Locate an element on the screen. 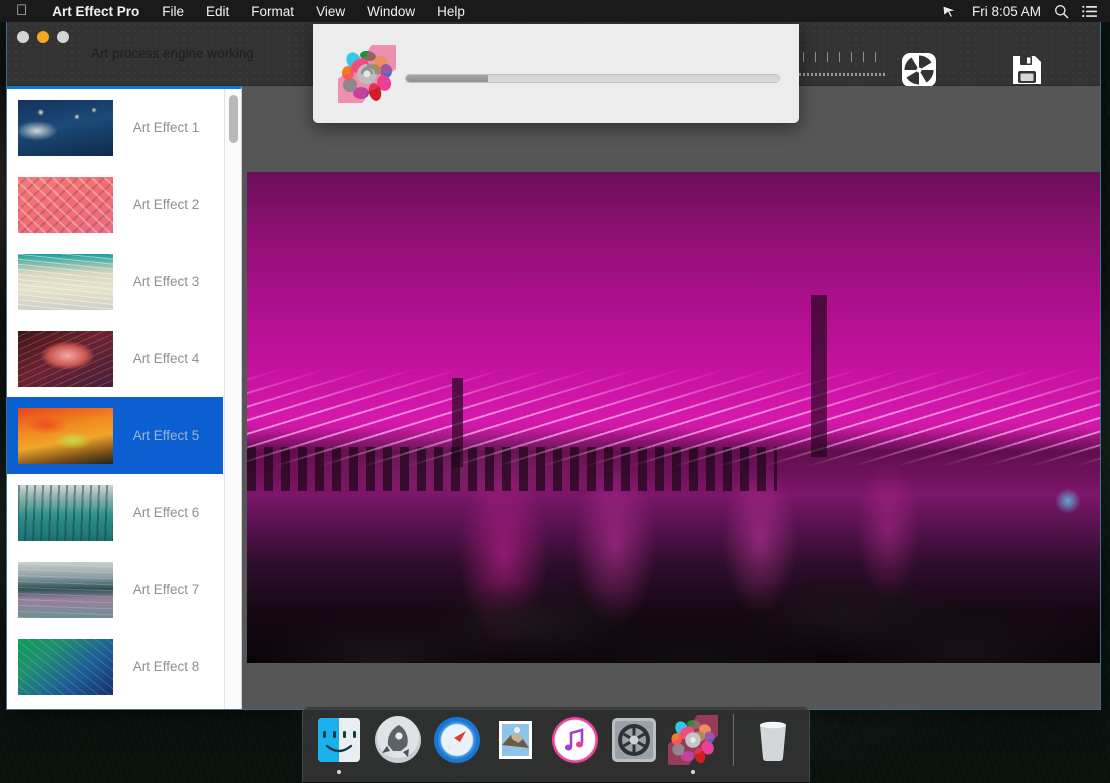 This screenshot has width=1110, height=783. trash-icon is located at coordinates (773, 741).